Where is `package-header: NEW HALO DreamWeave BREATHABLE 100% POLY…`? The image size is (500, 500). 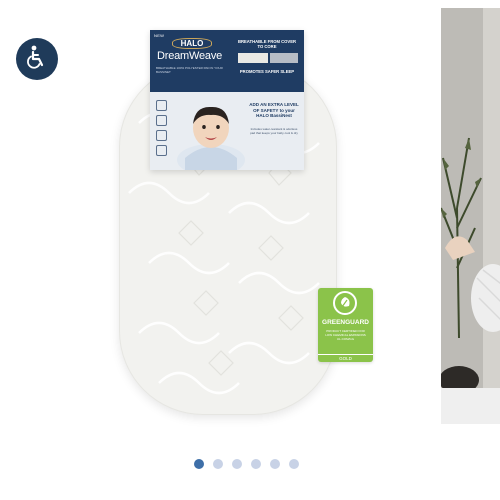 package-header: NEW HALO DreamWeave BREATHABLE 100% POLY… is located at coordinates (227, 61).